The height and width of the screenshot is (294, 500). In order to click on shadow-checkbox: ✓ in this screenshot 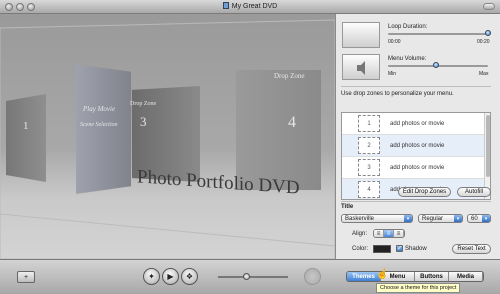, I will do `click(399, 248)`.